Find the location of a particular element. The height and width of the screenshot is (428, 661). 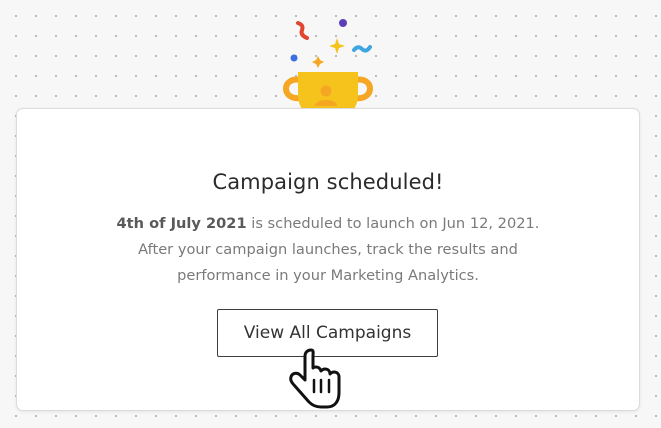

confetti-icon is located at coordinates (331, 43).